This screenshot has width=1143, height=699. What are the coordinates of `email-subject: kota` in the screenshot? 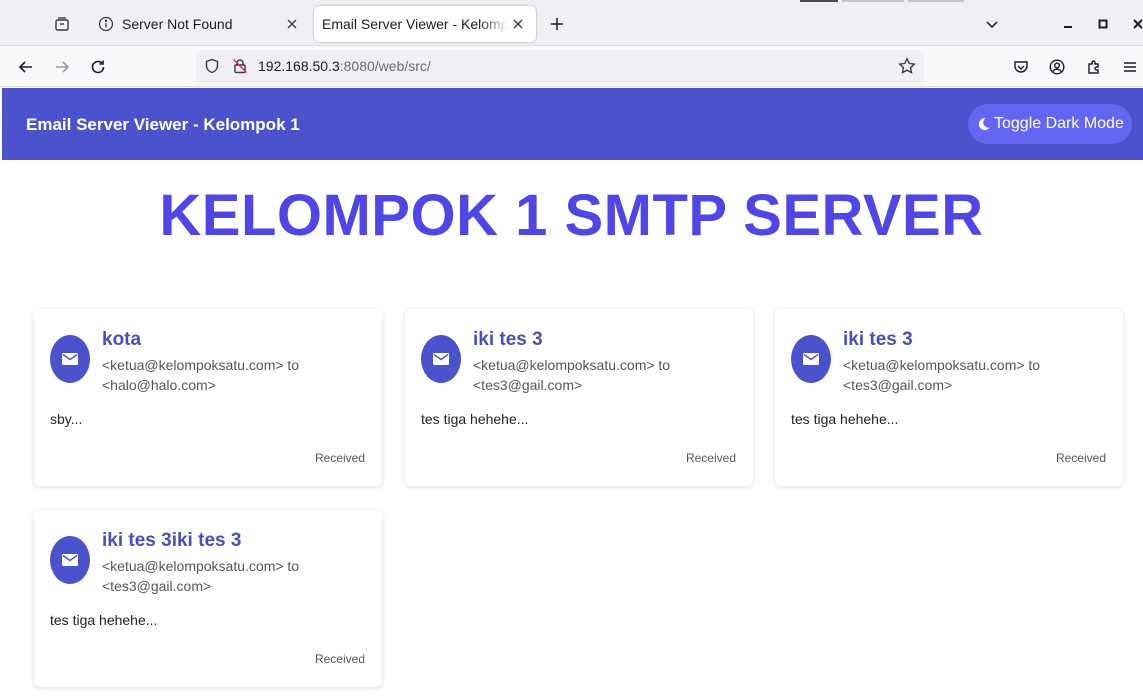 It's located at (122, 339).